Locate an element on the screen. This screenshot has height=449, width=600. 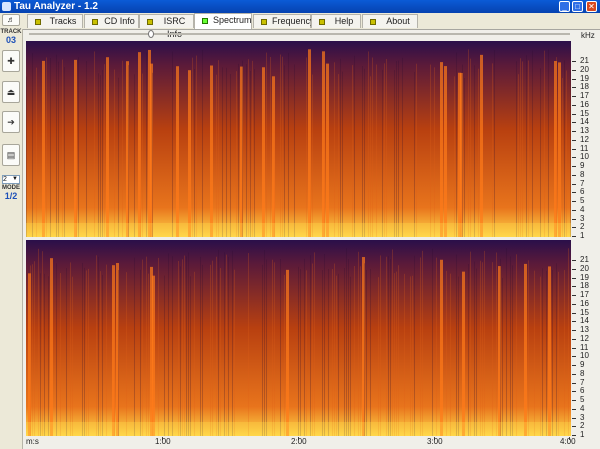
display-button: ▤ is located at coordinates (11, 155).